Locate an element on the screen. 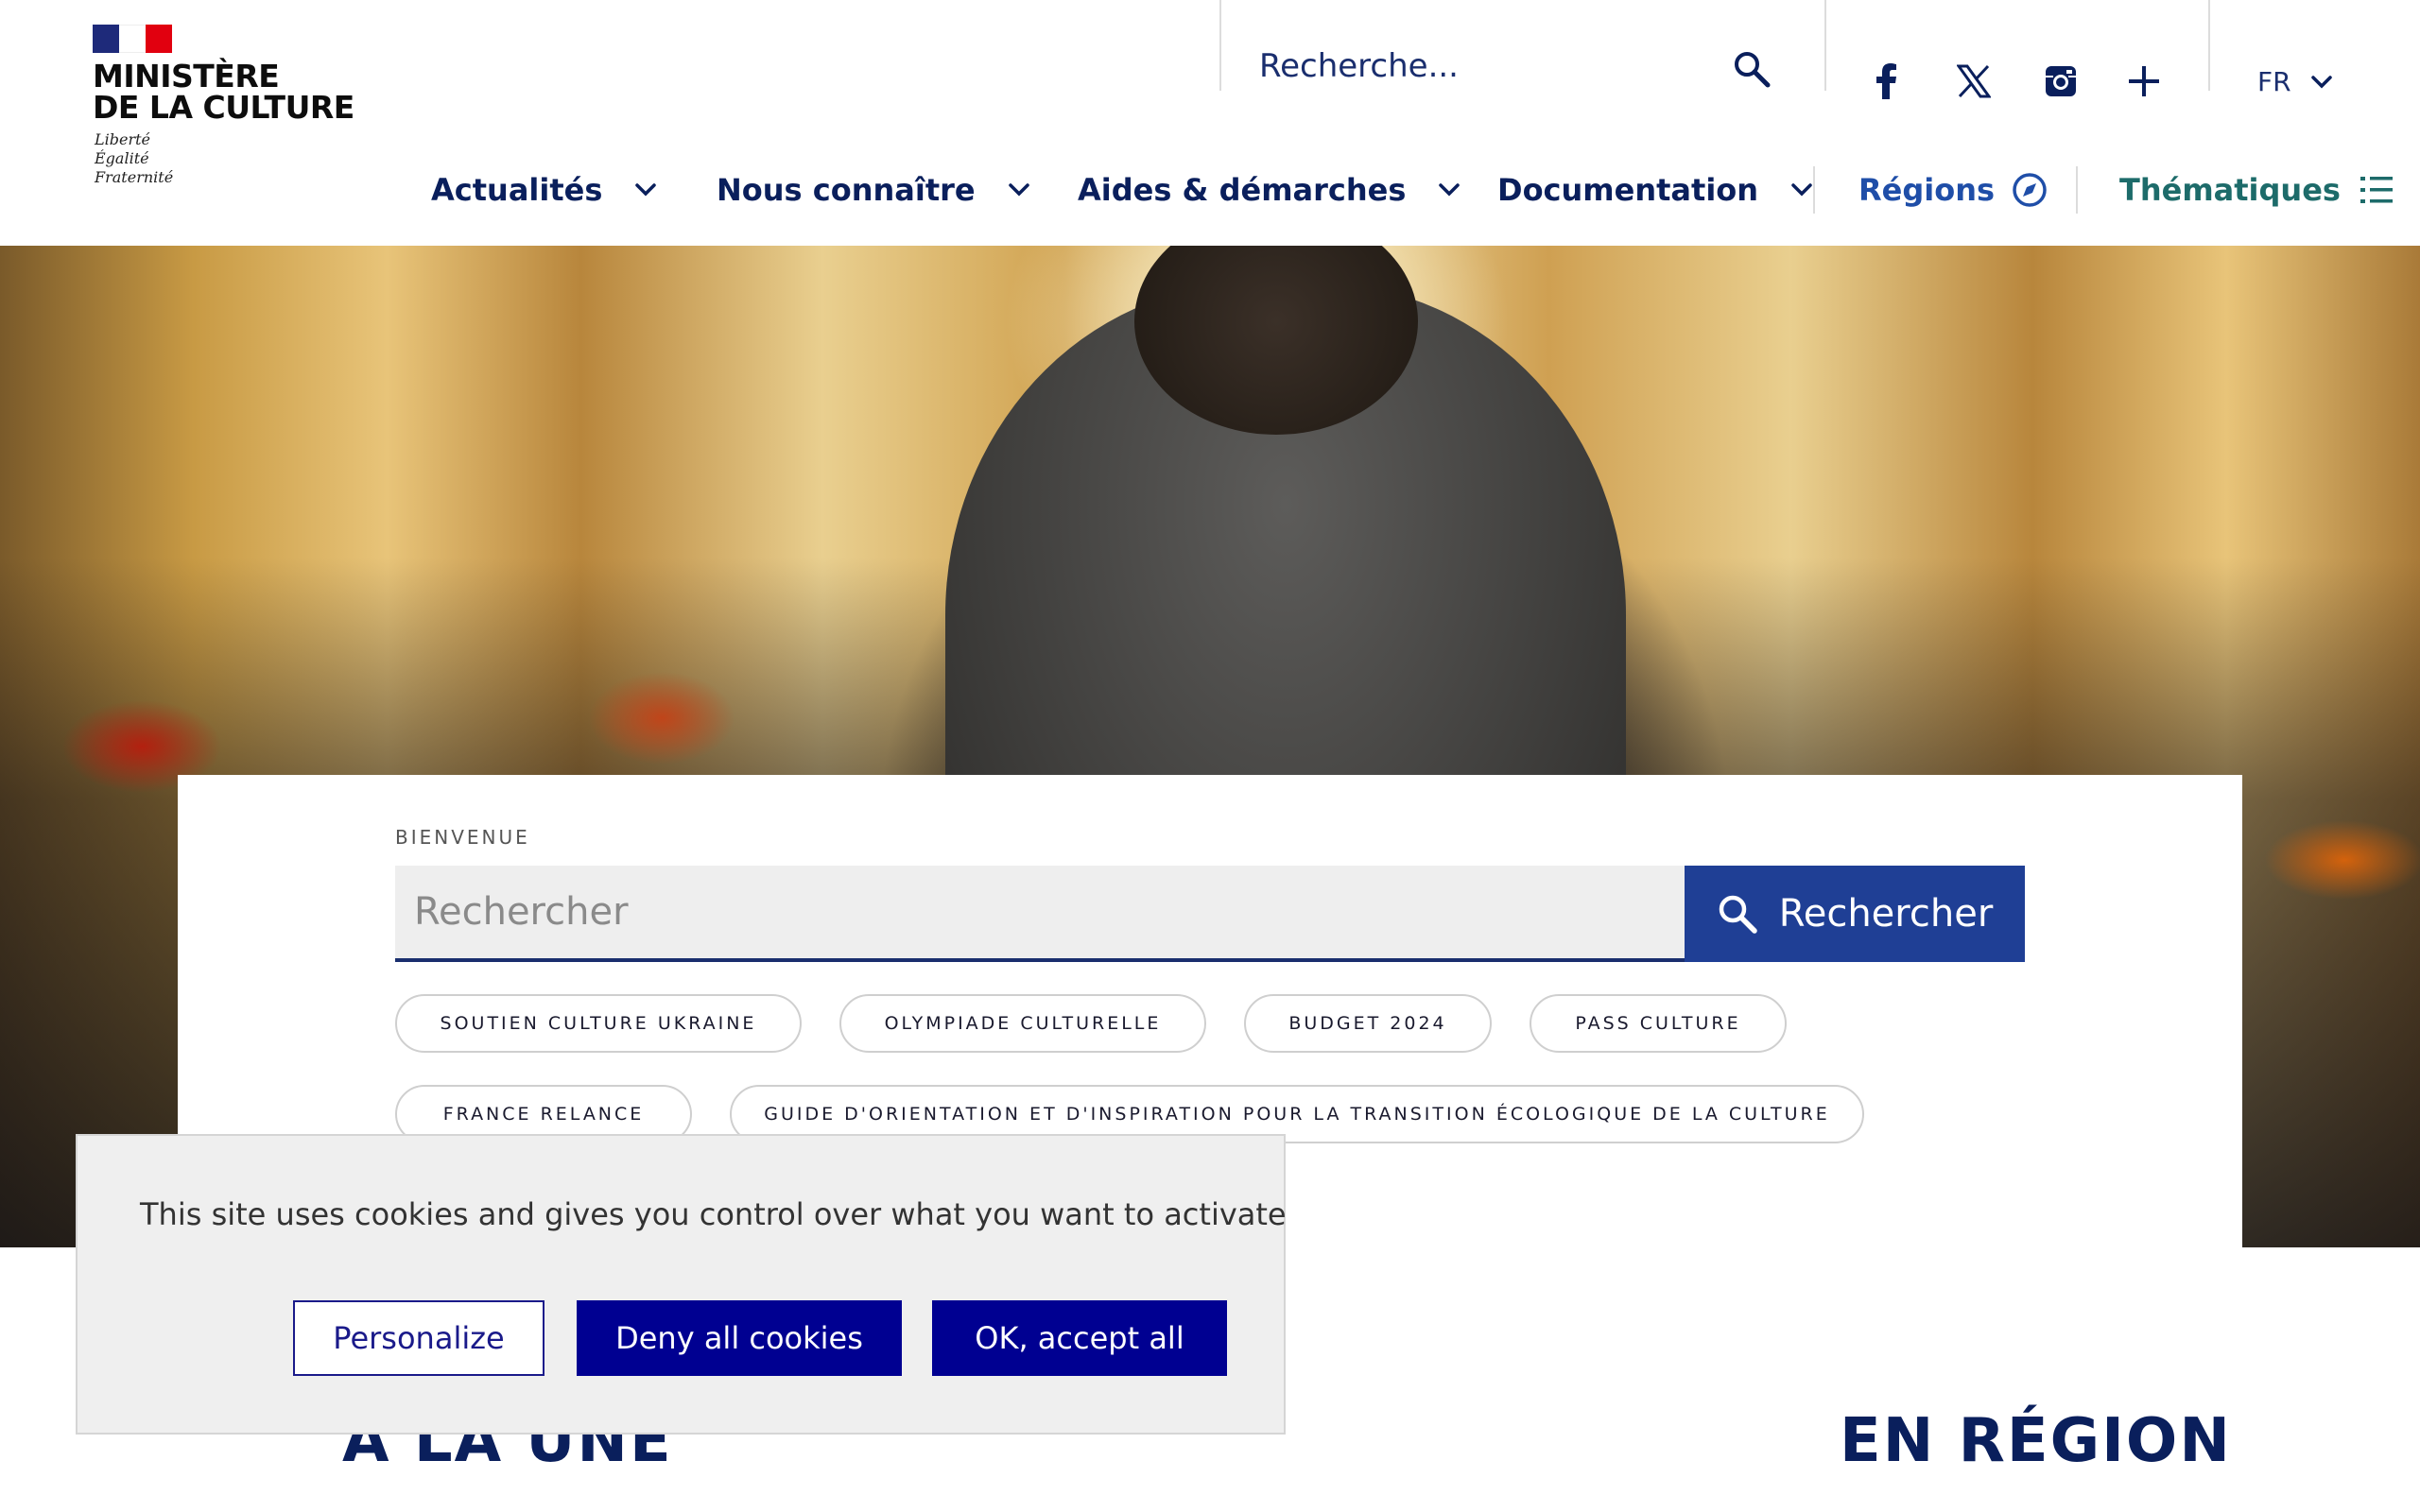  nav-label: Documentation is located at coordinates (1628, 190).